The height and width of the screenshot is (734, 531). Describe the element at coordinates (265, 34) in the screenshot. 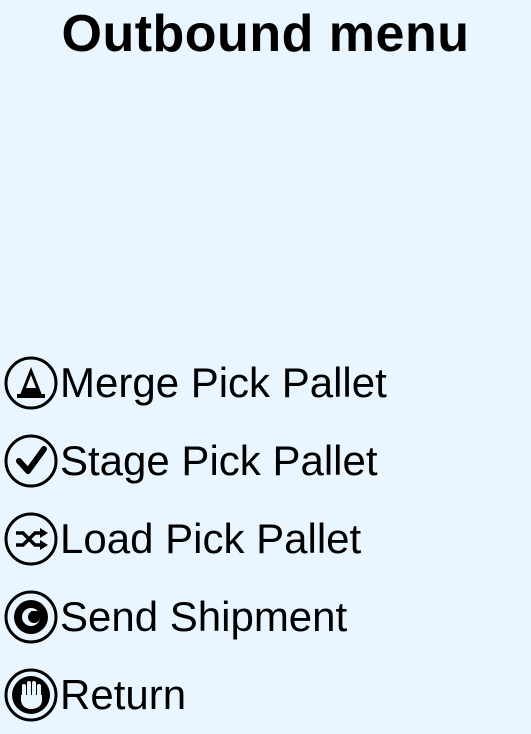

I see `page-title: Outbound menu` at that location.